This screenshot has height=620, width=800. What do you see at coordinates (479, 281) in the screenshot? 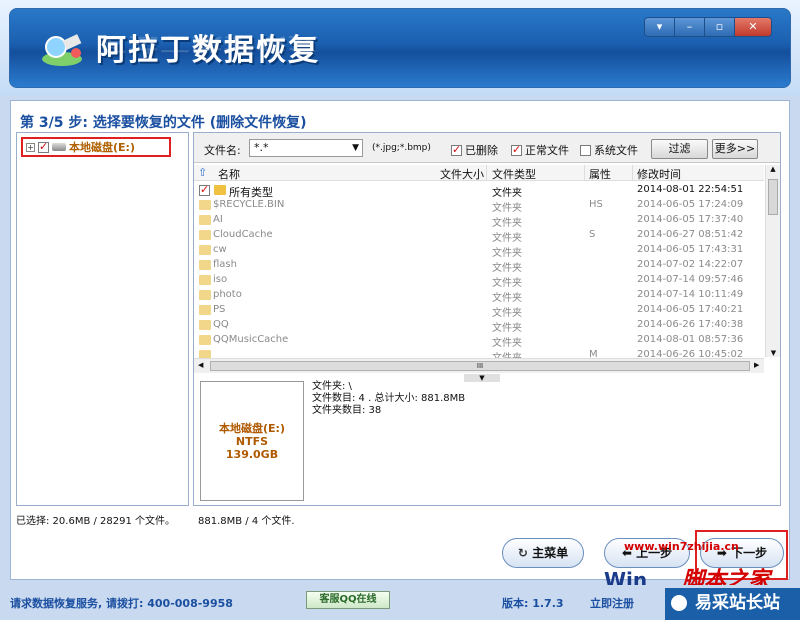
I see `table-row: iso 文件夹 2014-07-14 09:57:46` at bounding box center [479, 281].